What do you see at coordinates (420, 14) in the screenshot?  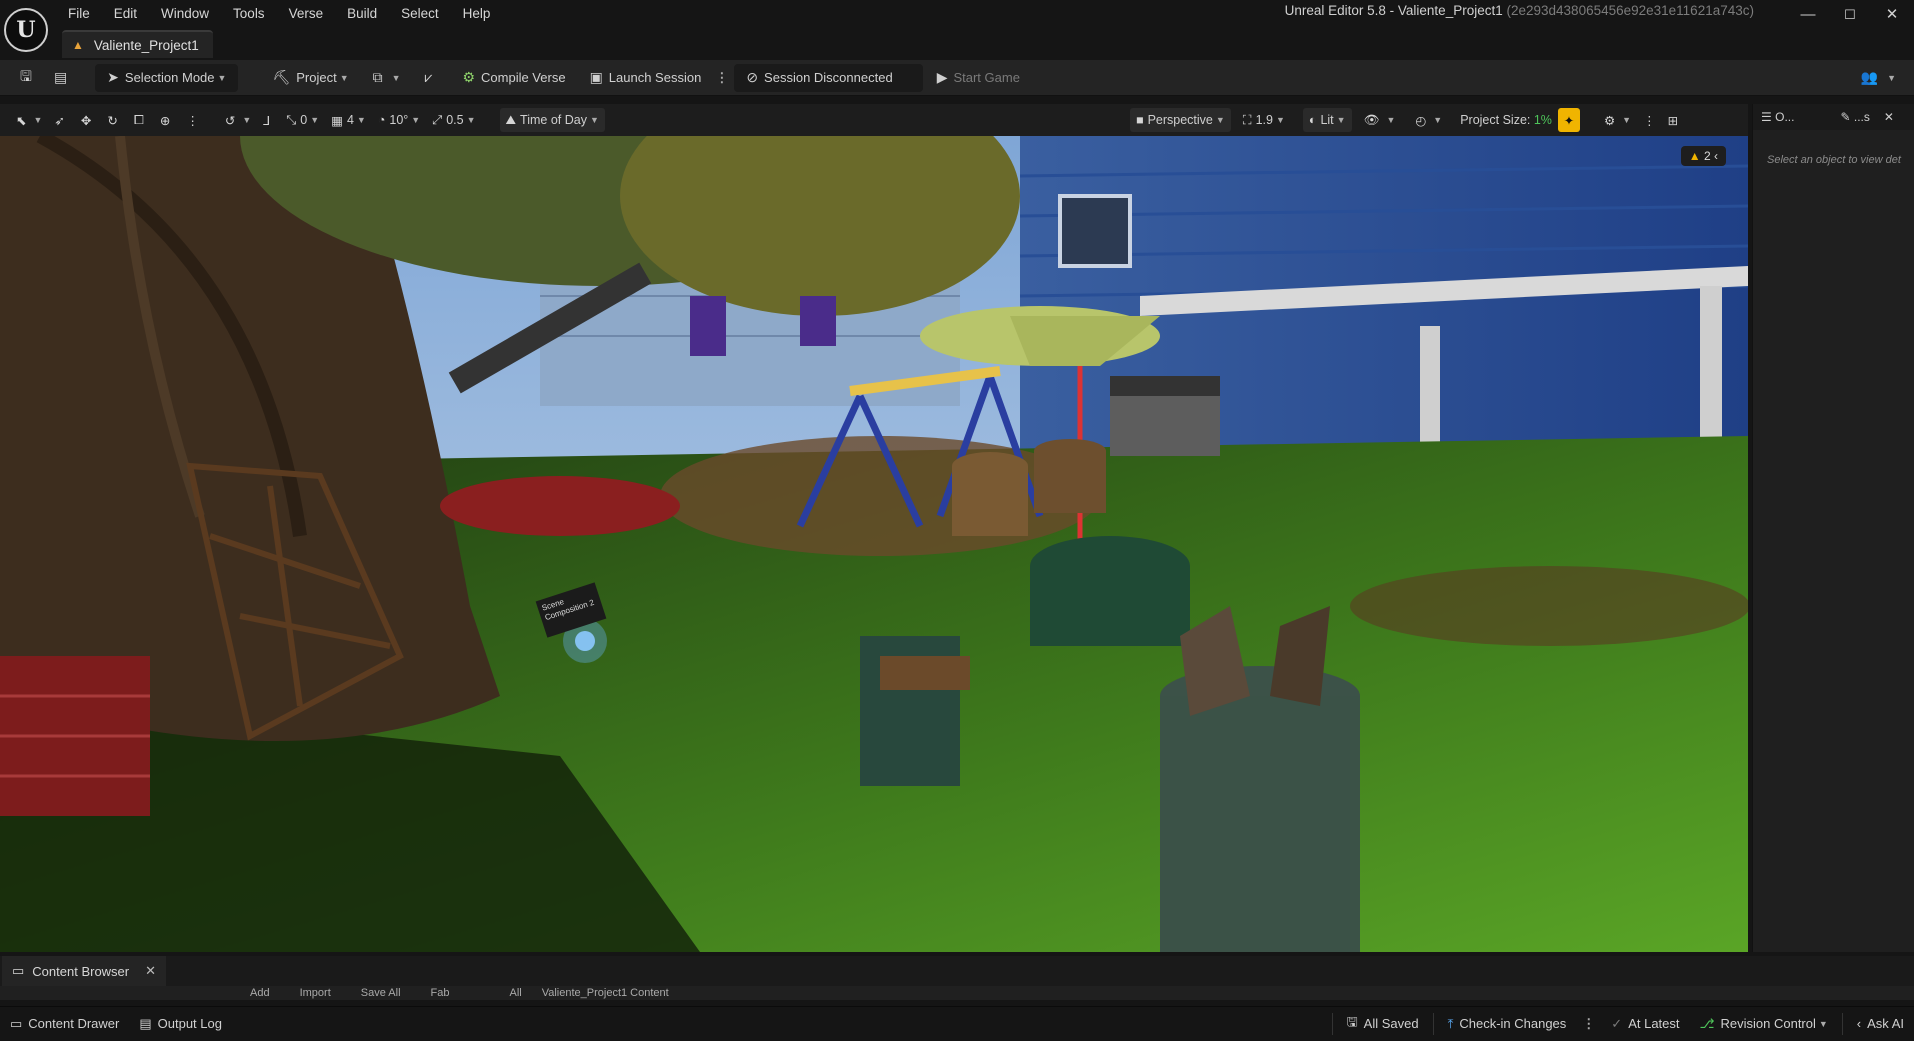 I see `menu-select: Select` at bounding box center [420, 14].